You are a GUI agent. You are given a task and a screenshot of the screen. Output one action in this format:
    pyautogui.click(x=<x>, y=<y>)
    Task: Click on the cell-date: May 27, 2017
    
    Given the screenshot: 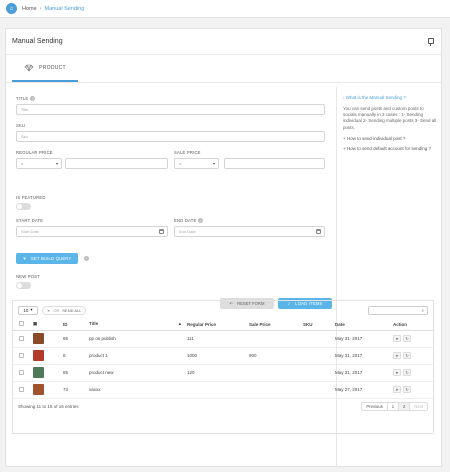 What is the action you would take?
    pyautogui.click(x=362, y=390)
    